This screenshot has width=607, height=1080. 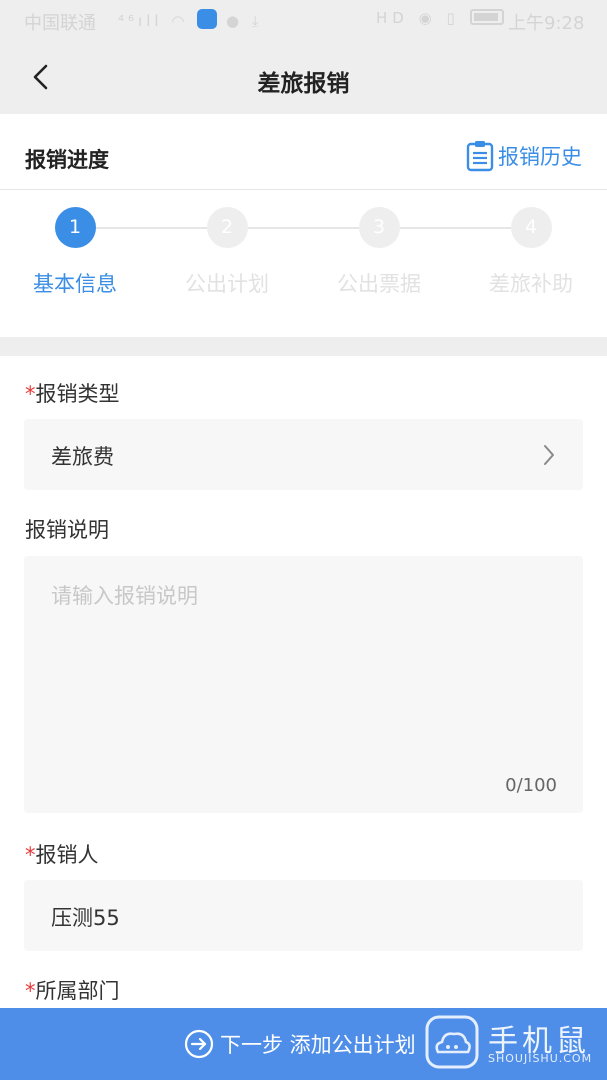 I want to click on step-3: 3 公出票据, so click(x=379, y=252).